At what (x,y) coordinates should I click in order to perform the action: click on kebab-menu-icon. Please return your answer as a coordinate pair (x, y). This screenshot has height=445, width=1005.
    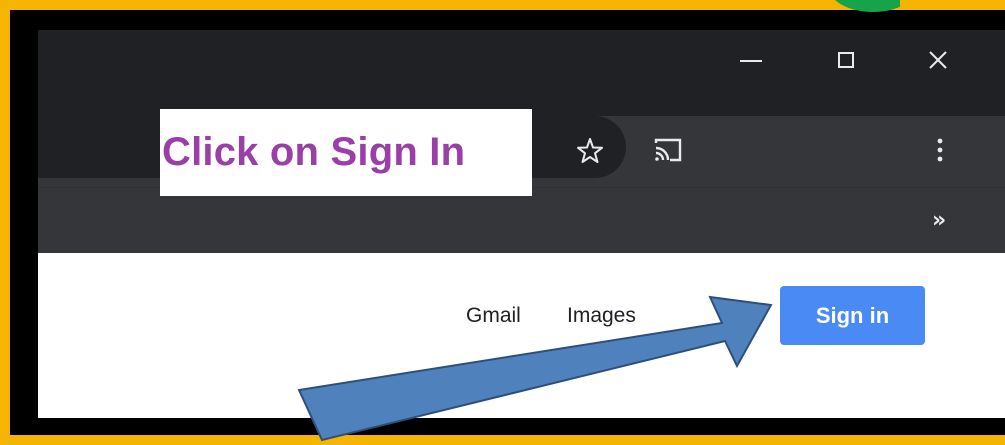
    Looking at the image, I should click on (940, 150).